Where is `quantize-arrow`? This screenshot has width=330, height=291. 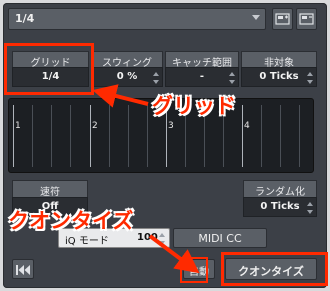 quantize-arrow is located at coordinates (174, 254).